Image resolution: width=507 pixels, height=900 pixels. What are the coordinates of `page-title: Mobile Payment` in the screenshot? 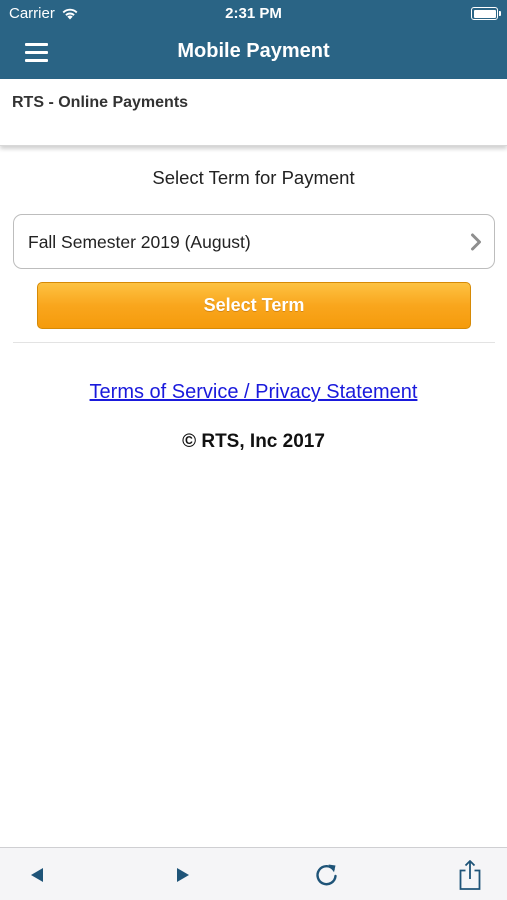 It's located at (253, 51).